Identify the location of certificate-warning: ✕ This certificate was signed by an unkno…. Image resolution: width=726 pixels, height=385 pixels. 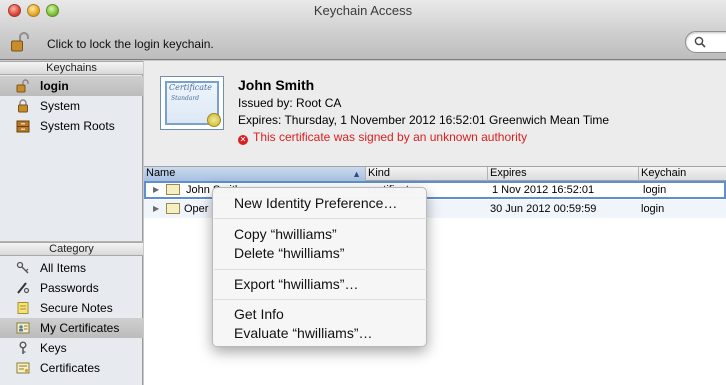
(382, 137).